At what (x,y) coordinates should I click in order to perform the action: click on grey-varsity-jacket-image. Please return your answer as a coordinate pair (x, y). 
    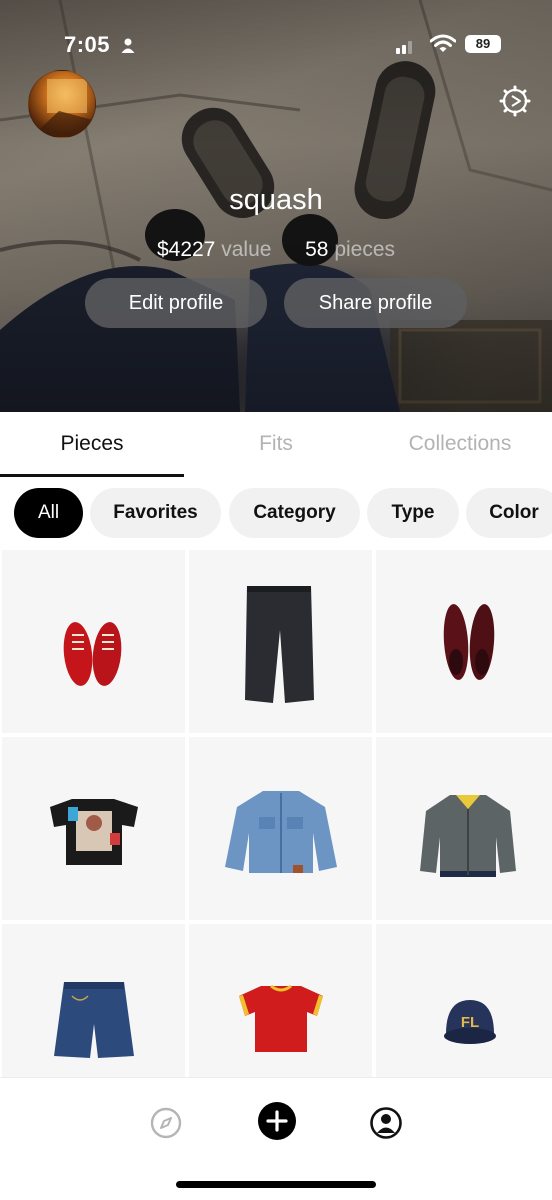
    Looking at the image, I should click on (468, 836).